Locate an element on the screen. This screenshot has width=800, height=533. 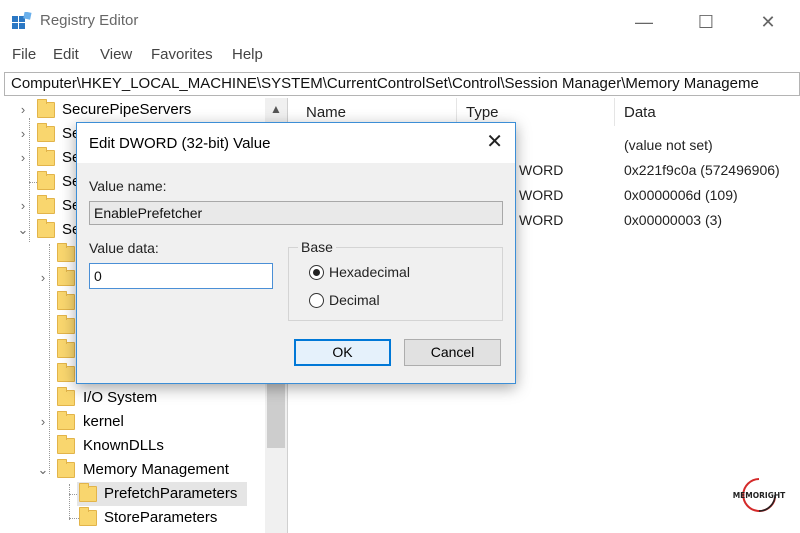
column-divider is located at coordinates (614, 112).